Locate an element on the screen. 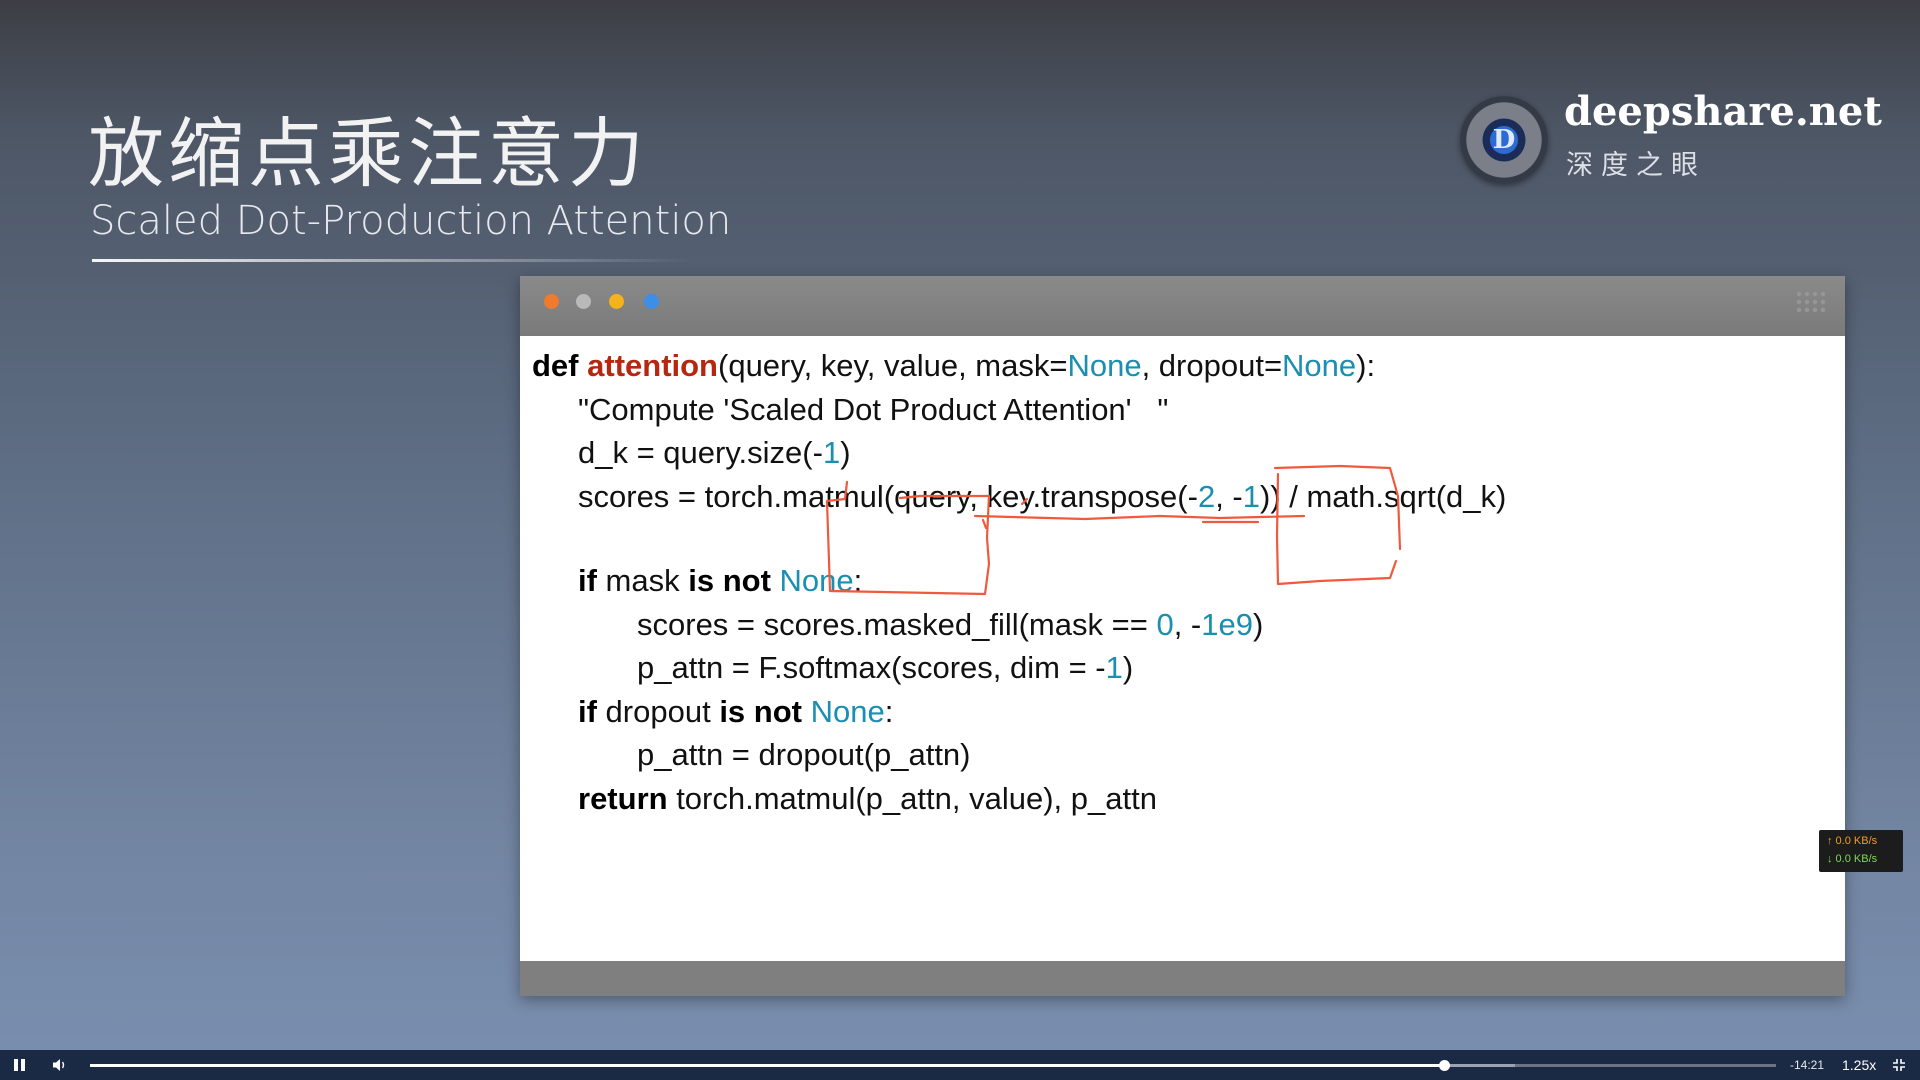 Image resolution: width=1920 pixels, height=1080 pixels. fullscreen-exit-icon is located at coordinates (1899, 1065).